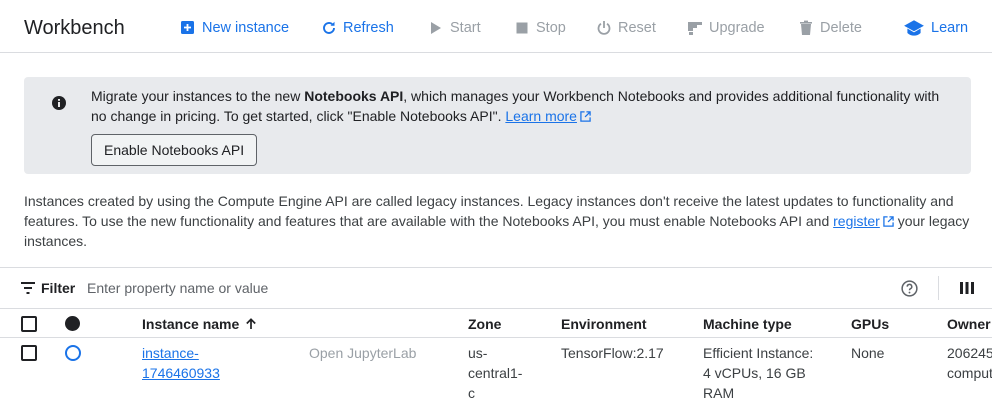 This screenshot has height=413, width=992. Describe the element at coordinates (329, 27) in the screenshot. I see `refresh-icon` at that location.